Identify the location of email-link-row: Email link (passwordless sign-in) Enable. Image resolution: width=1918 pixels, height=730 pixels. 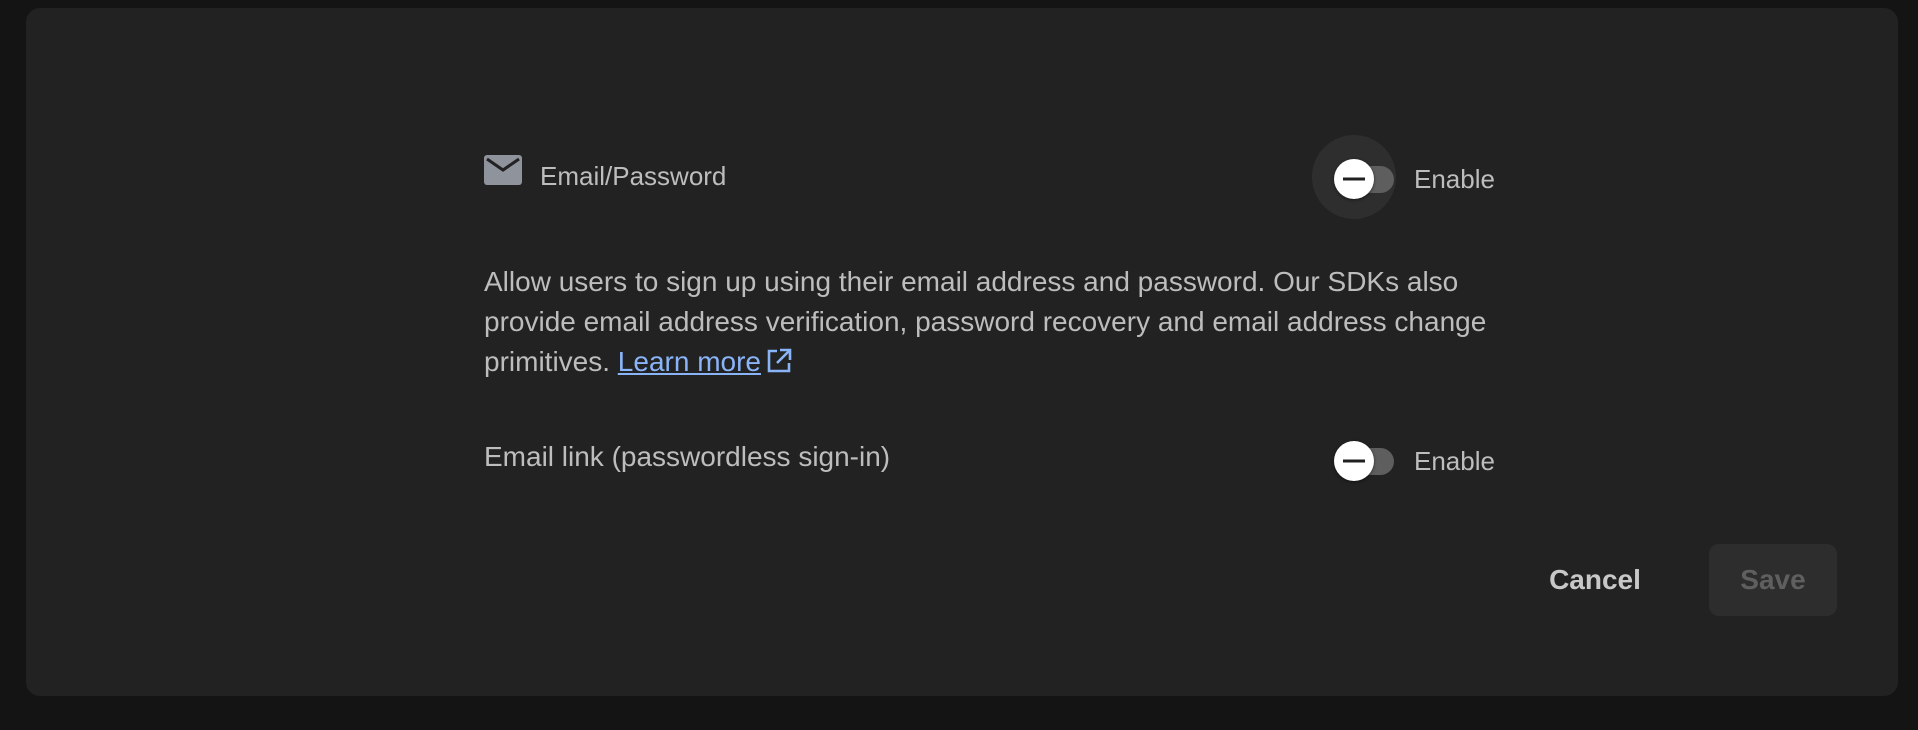
(989, 456).